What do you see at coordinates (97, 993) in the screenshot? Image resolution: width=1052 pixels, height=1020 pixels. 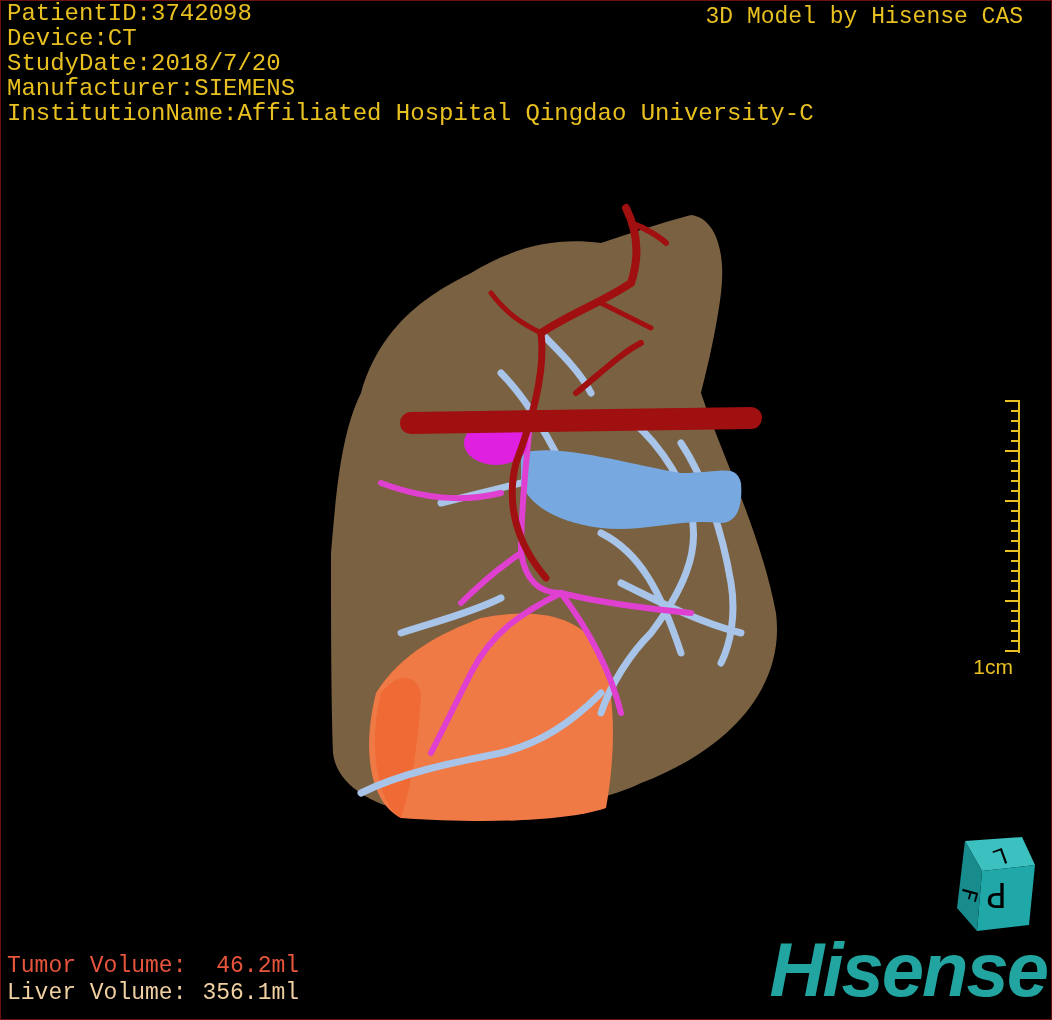 I see `volume-label: Liver Volume:` at bounding box center [97, 993].